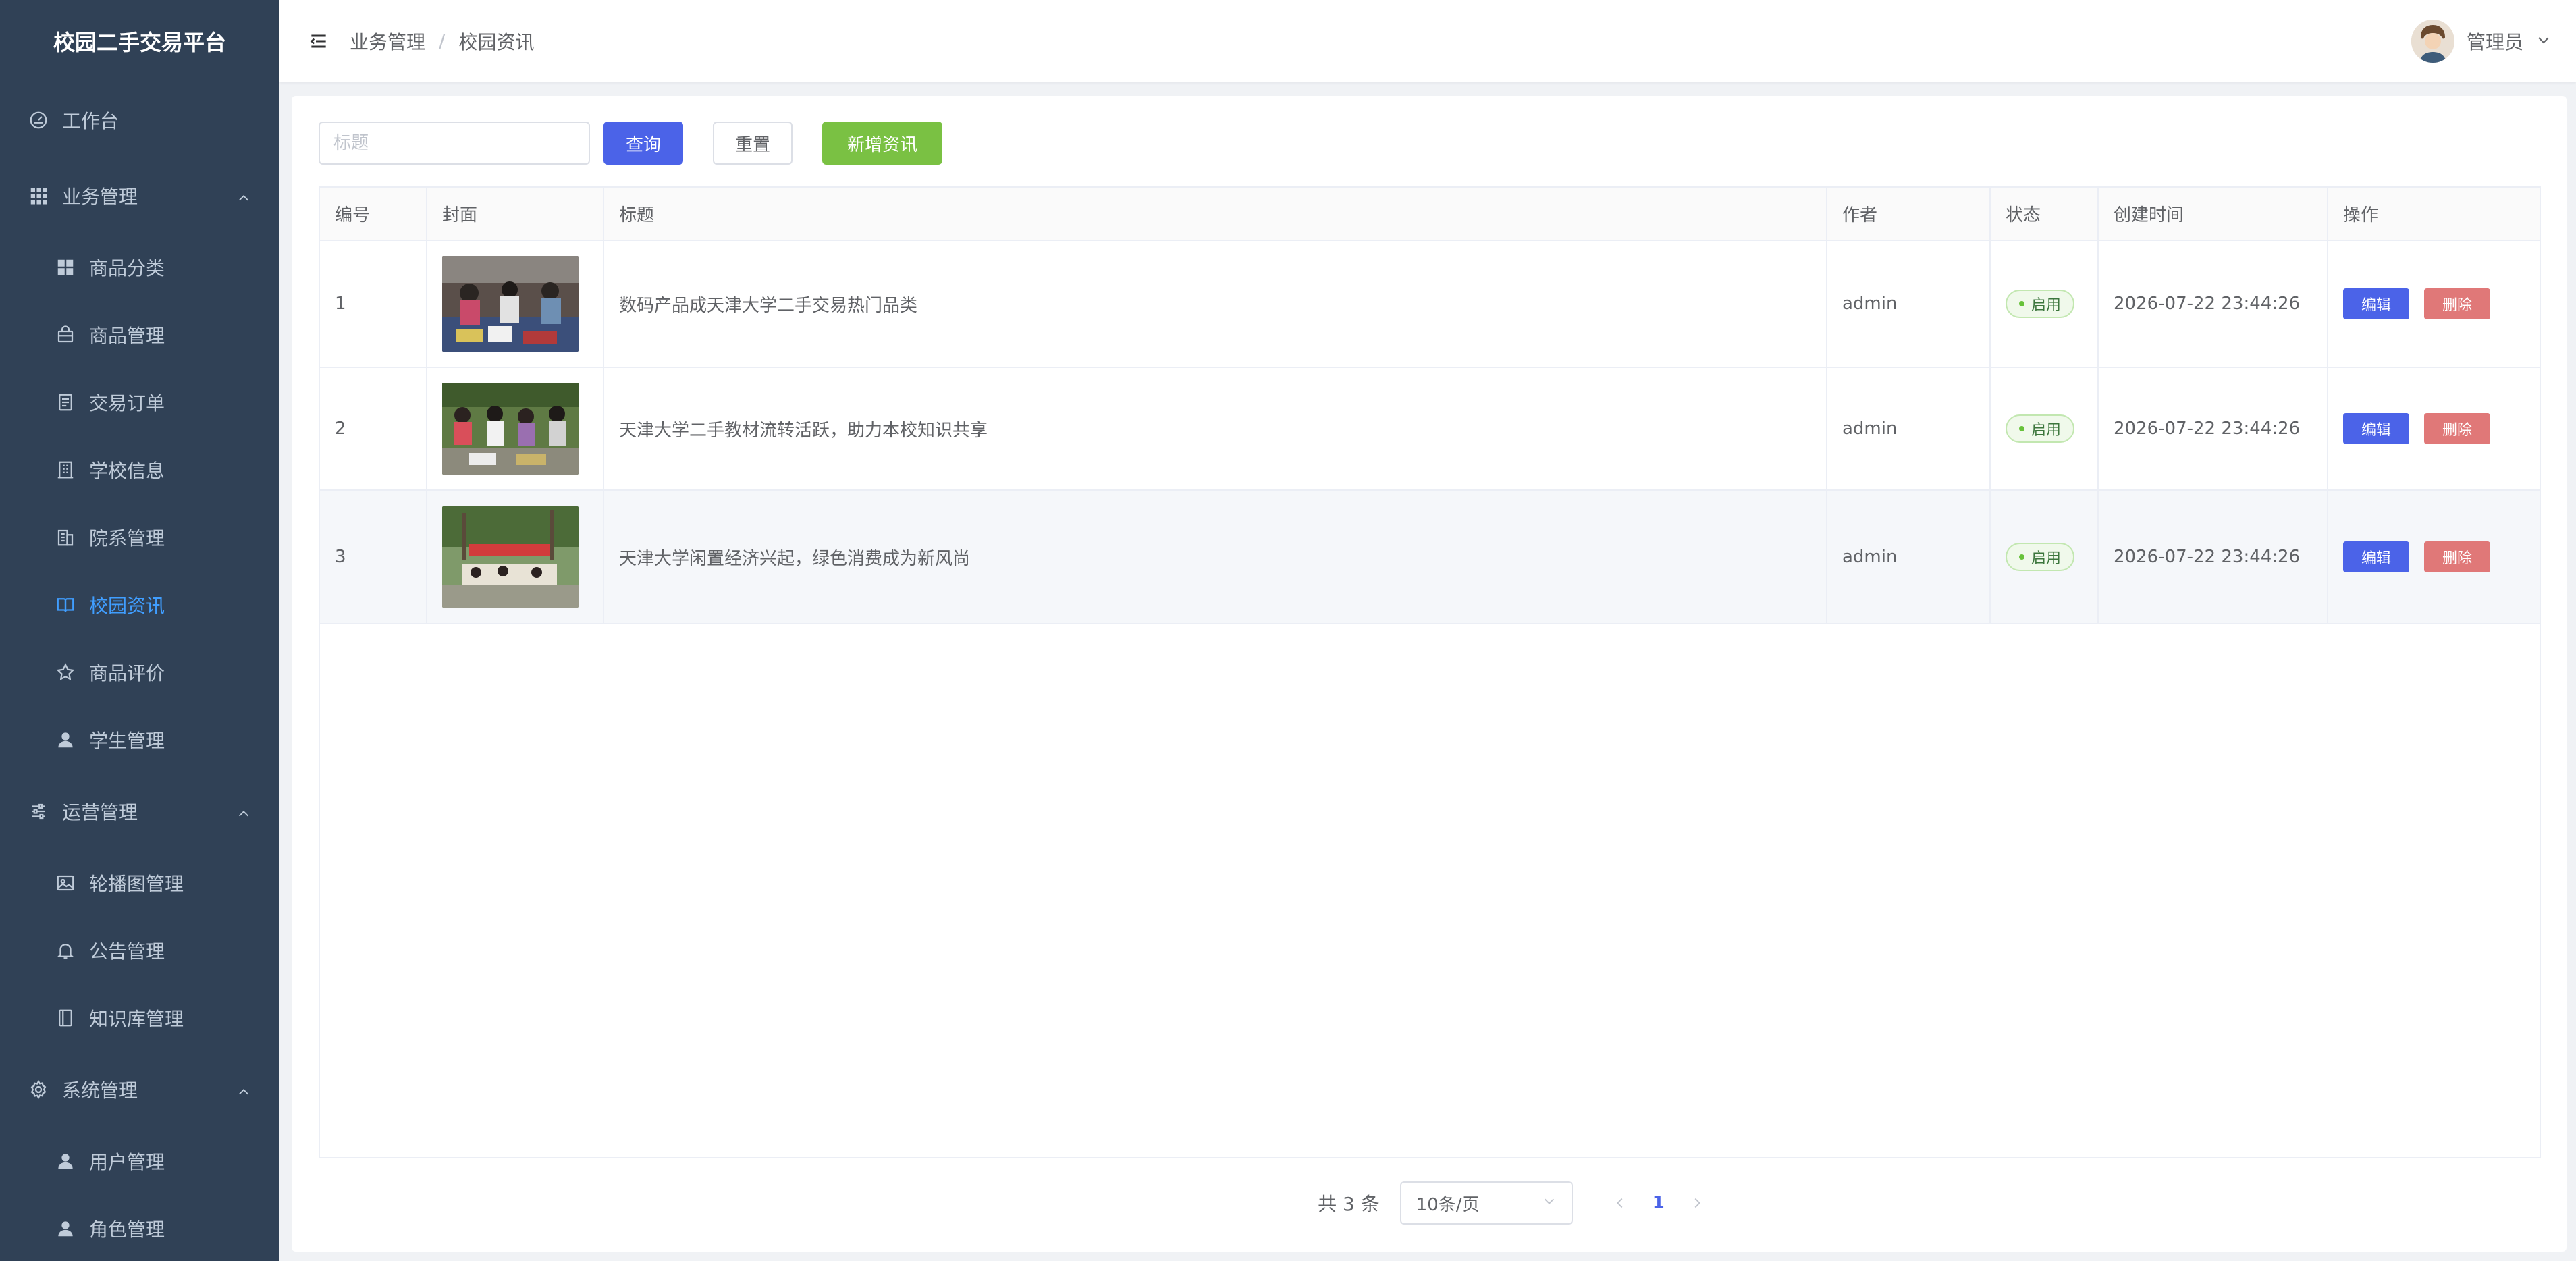  I want to click on cell-title: 天津大学二手教材流转活跃，助力本校知识共享, so click(1215, 429).